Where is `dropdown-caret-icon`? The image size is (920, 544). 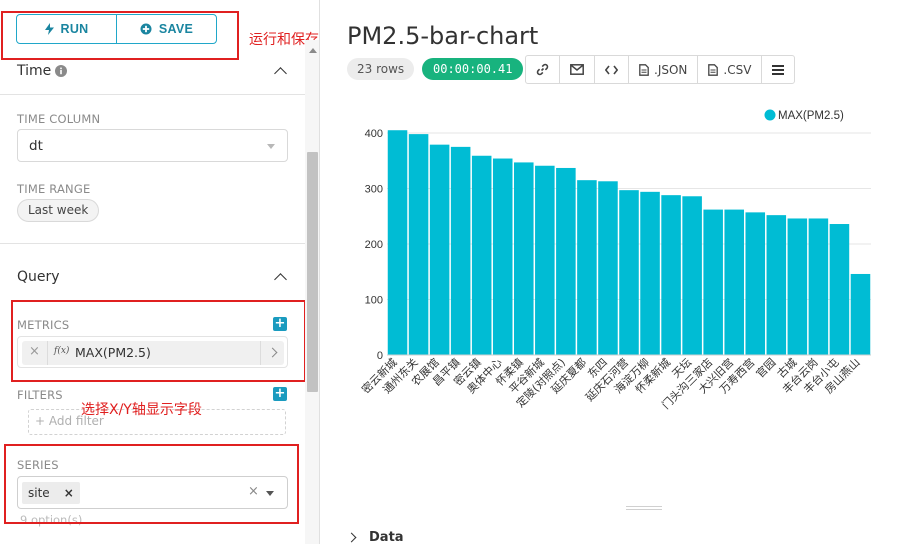
dropdown-caret-icon is located at coordinates (271, 146).